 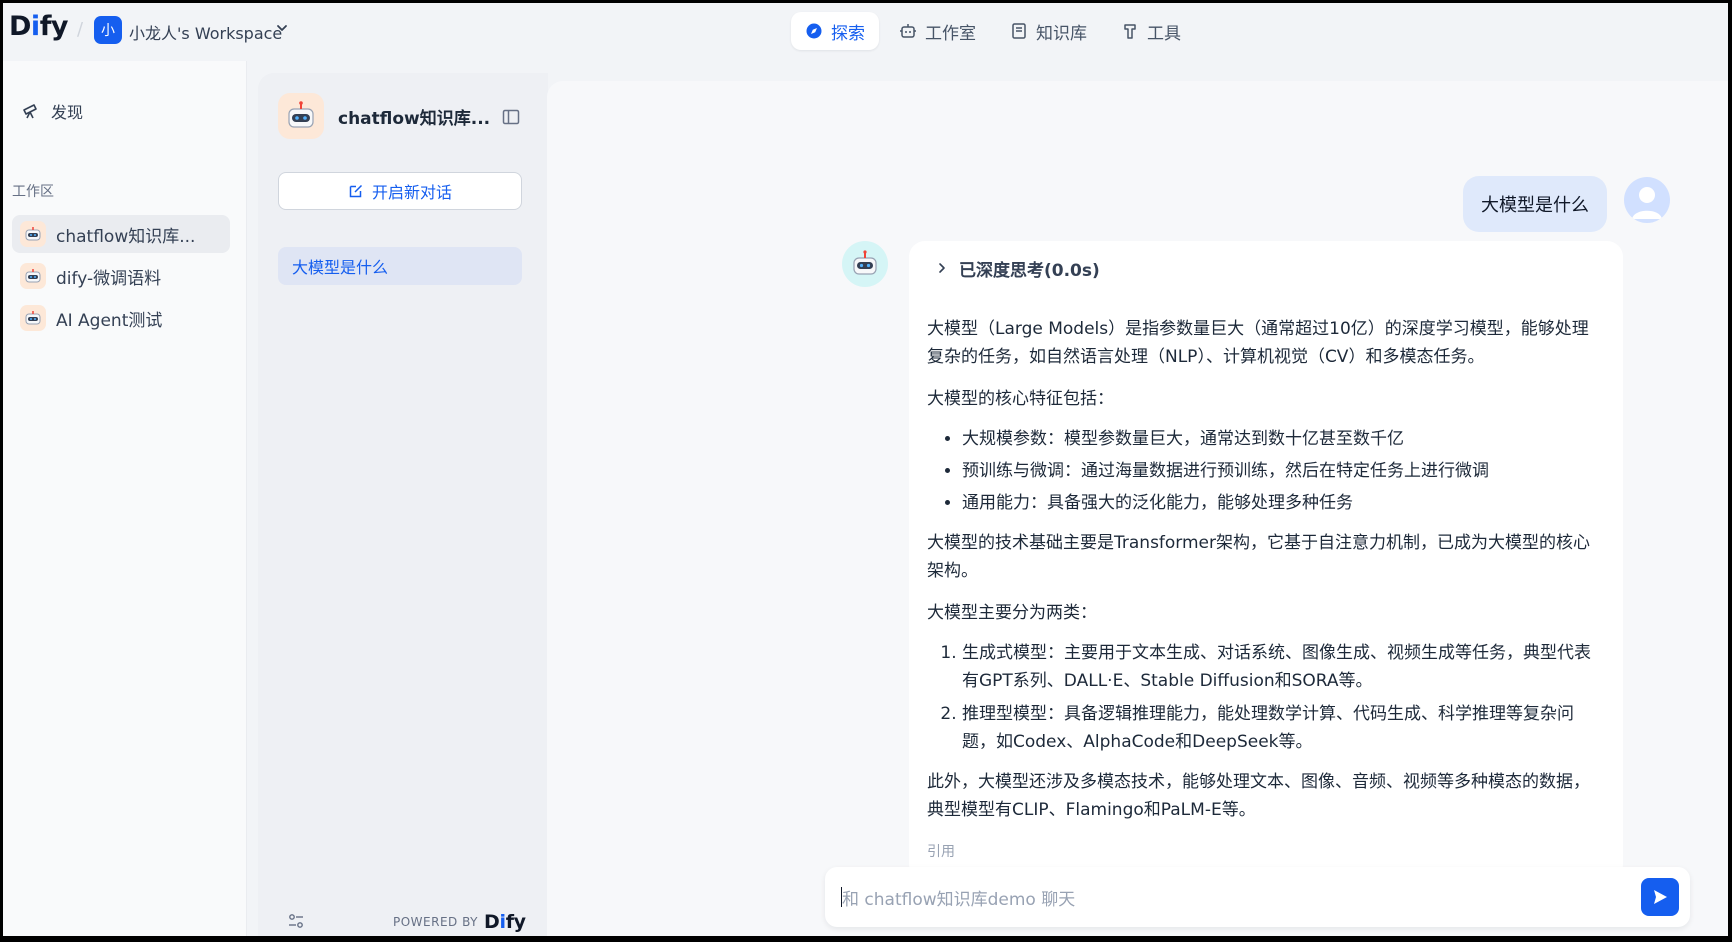 I want to click on sidebar-app-item: AI Agent测试, so click(x=121, y=318).